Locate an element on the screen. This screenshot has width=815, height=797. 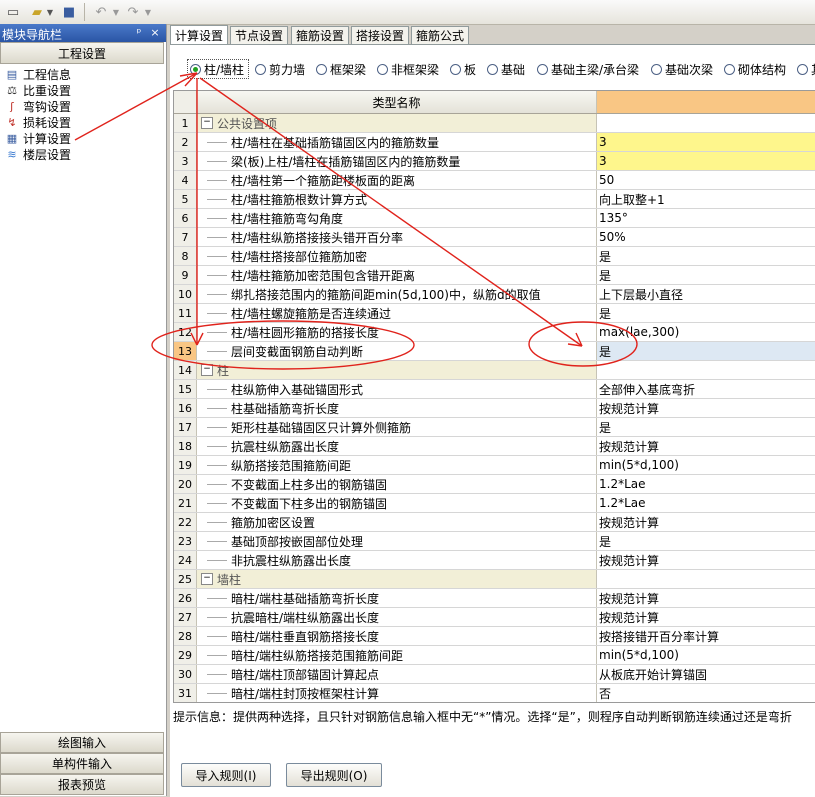
nav-item-weight: ⚖ 比重设置 is located at coordinates (37, 90).